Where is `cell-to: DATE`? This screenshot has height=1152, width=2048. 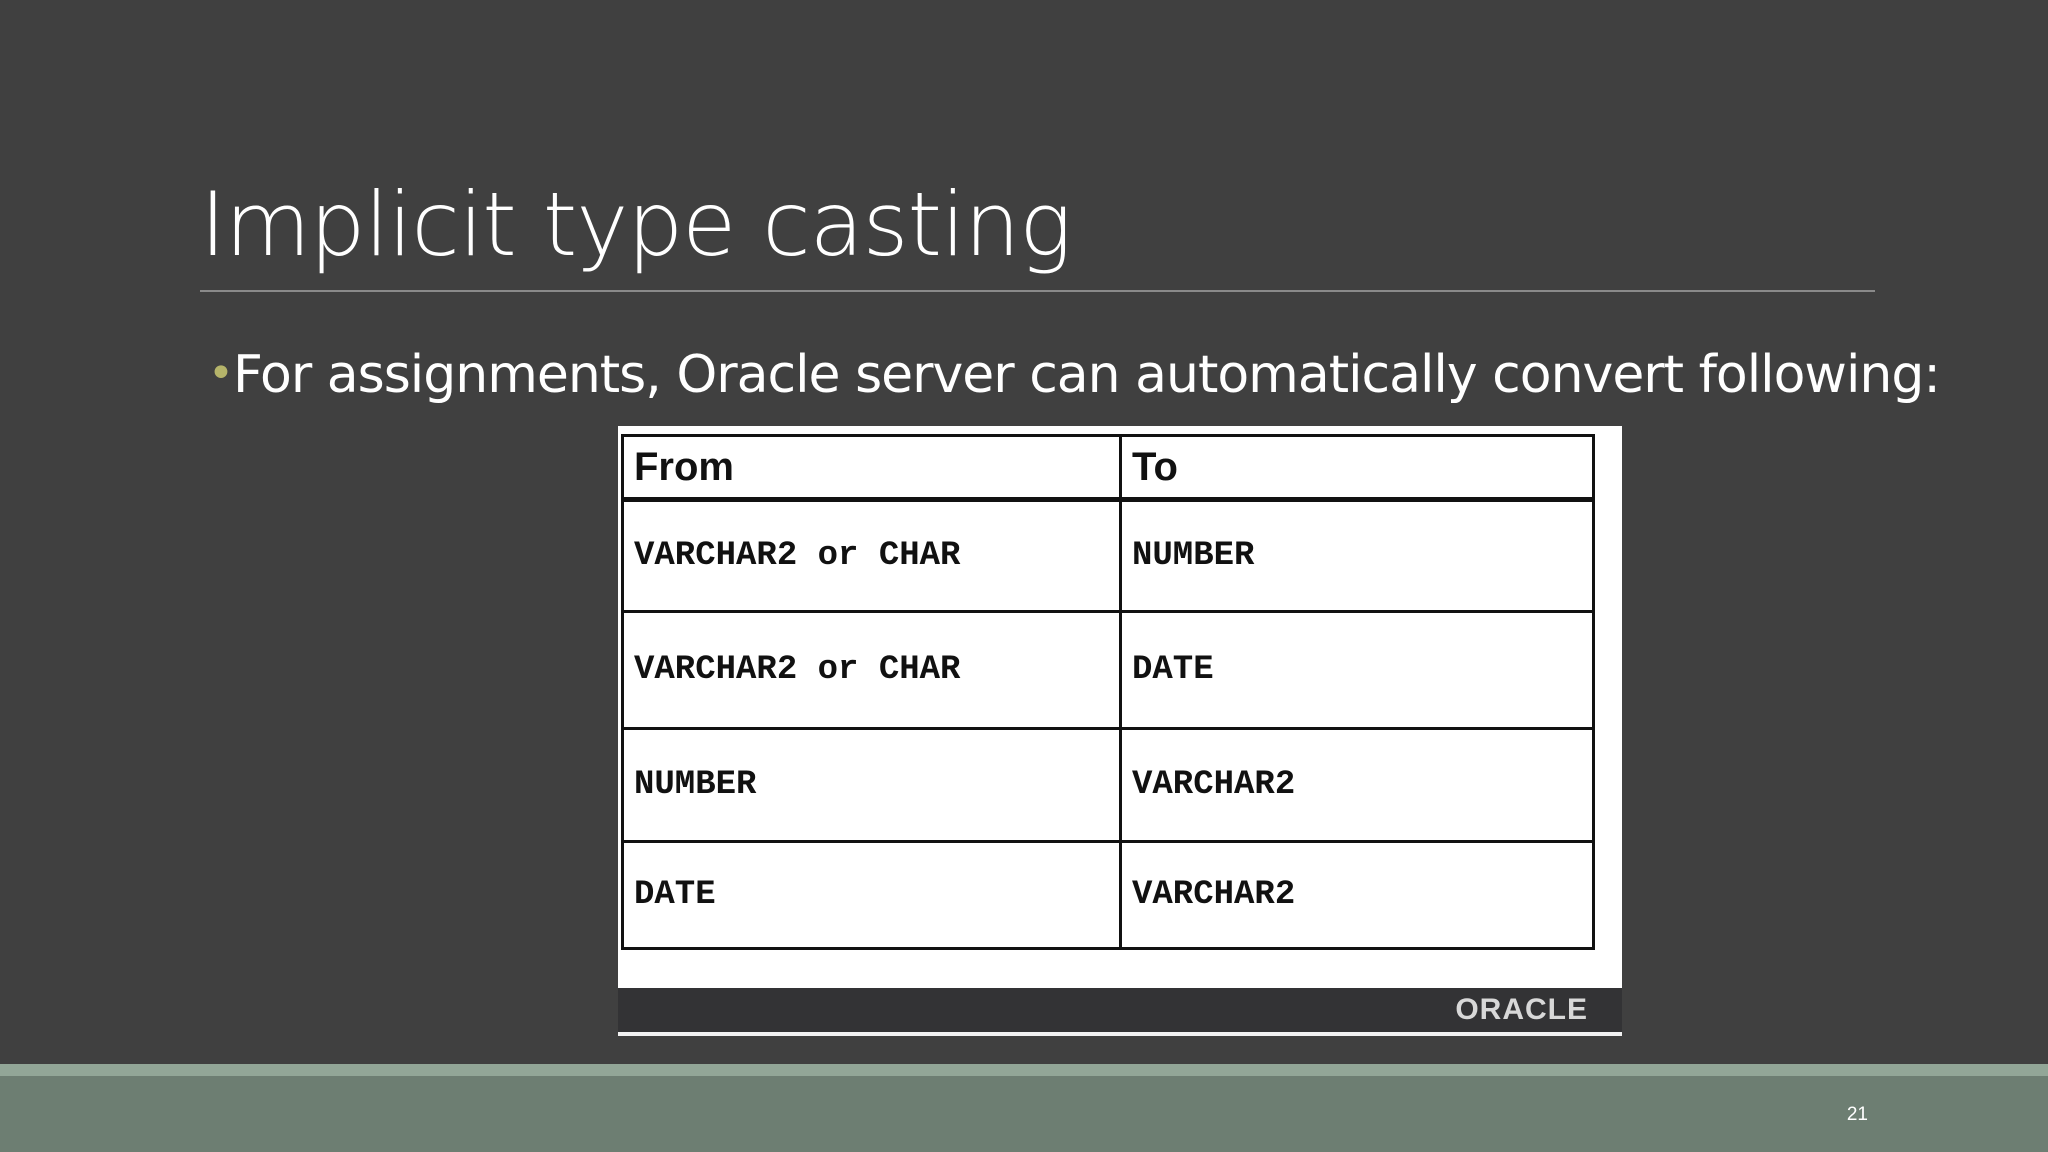 cell-to: DATE is located at coordinates (1357, 670).